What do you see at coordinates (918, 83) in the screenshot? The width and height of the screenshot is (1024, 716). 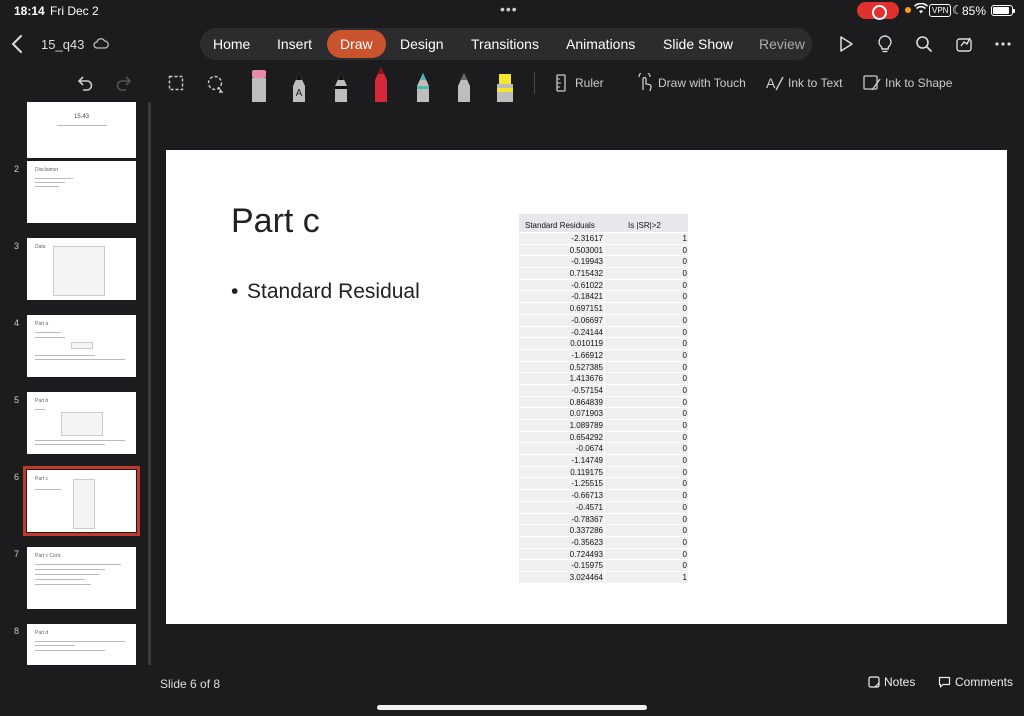 I see `ink-to-shape-button: Ink to Shape` at bounding box center [918, 83].